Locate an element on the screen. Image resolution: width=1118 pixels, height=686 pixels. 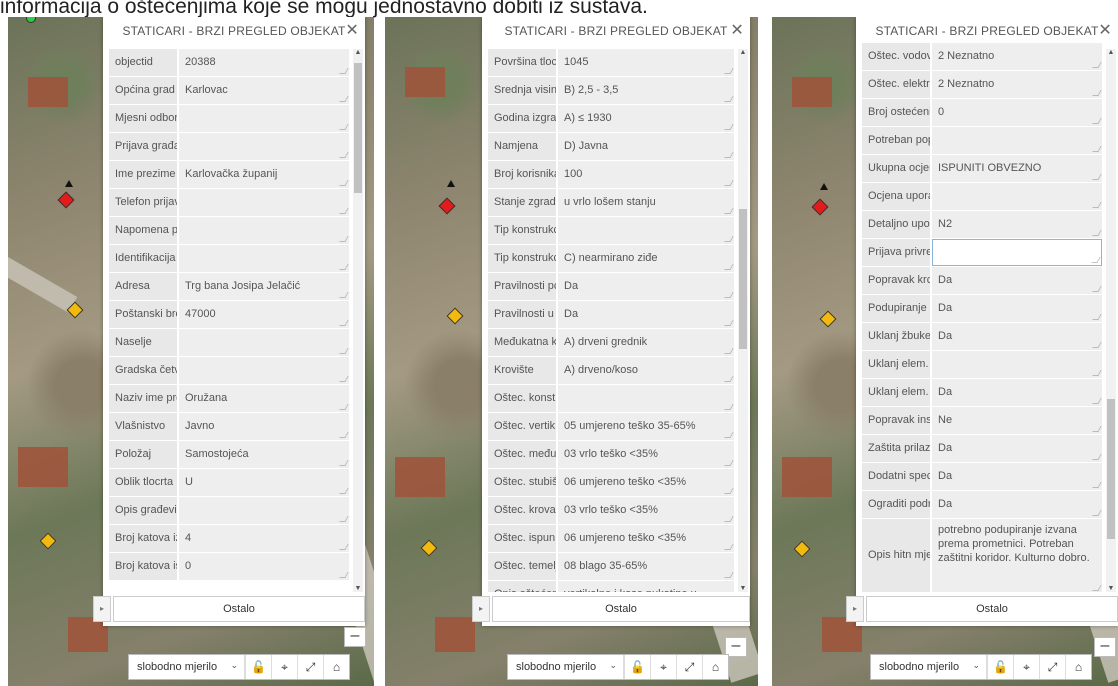
map-marker-green is located at coordinates (31, 20).